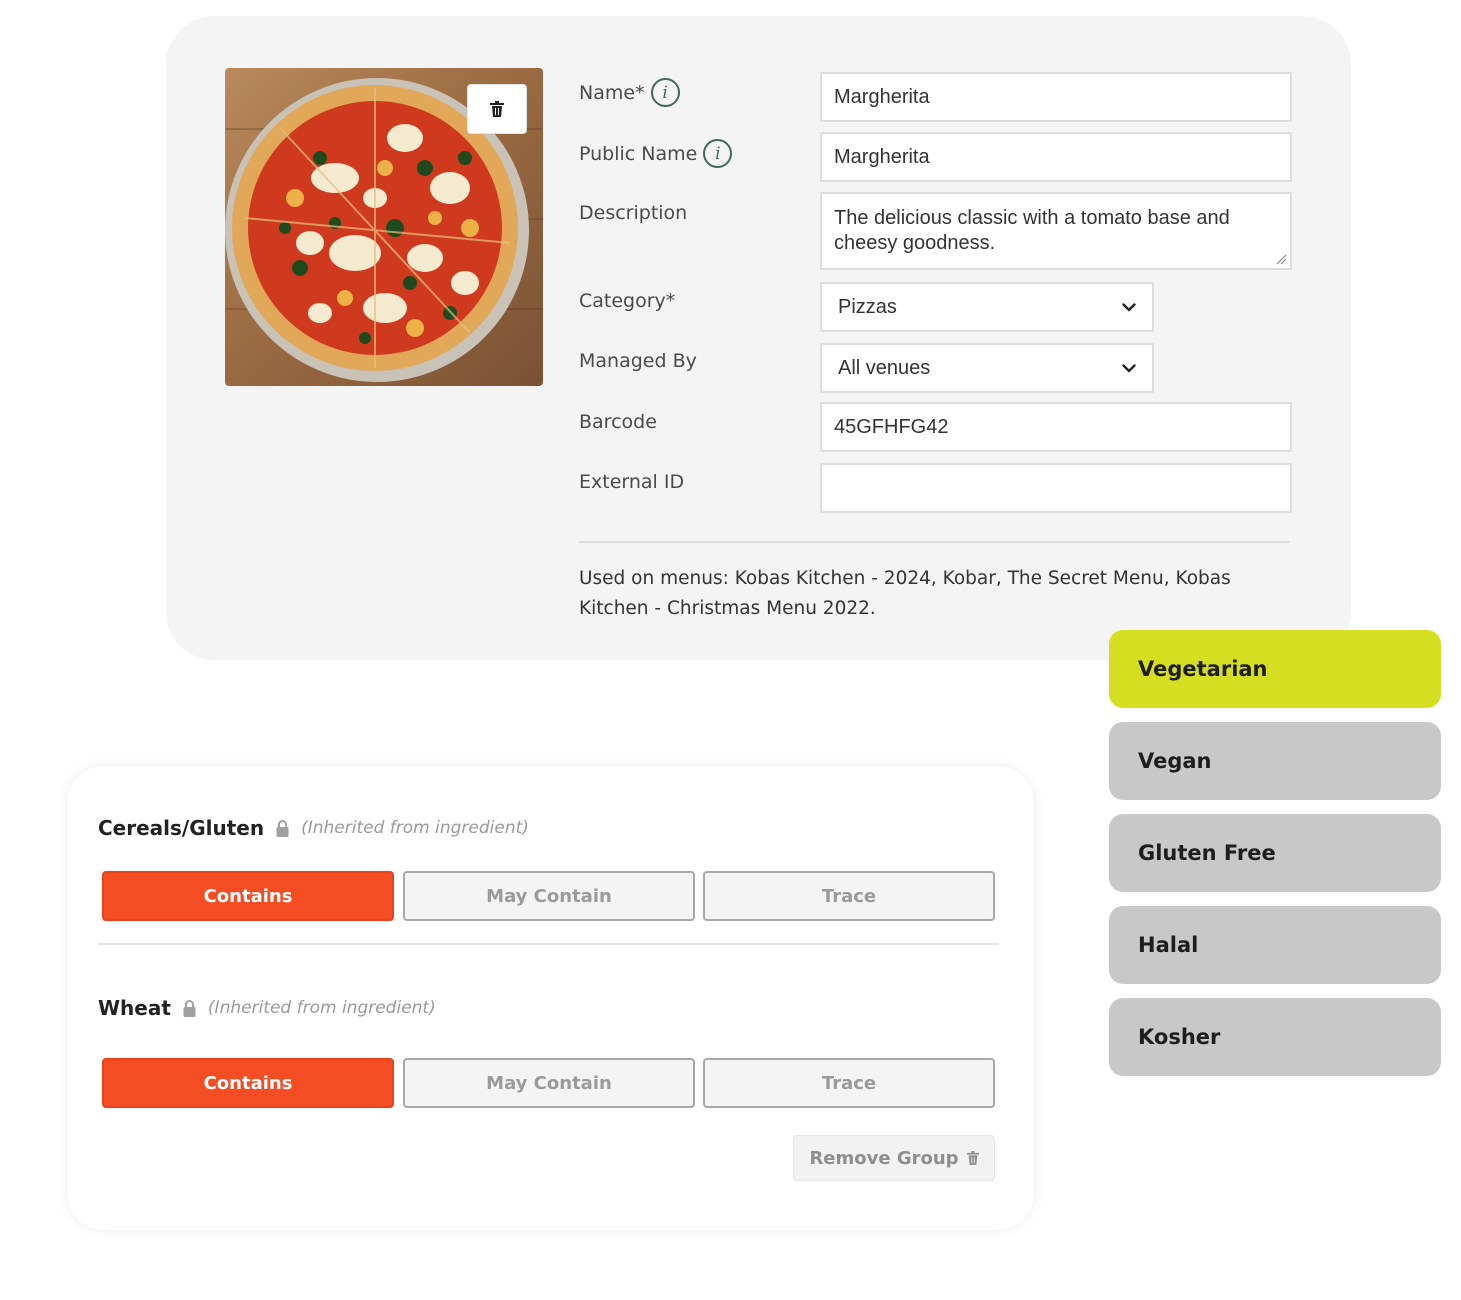 The width and height of the screenshot is (1461, 1300). I want to click on group-divider, so click(548, 944).